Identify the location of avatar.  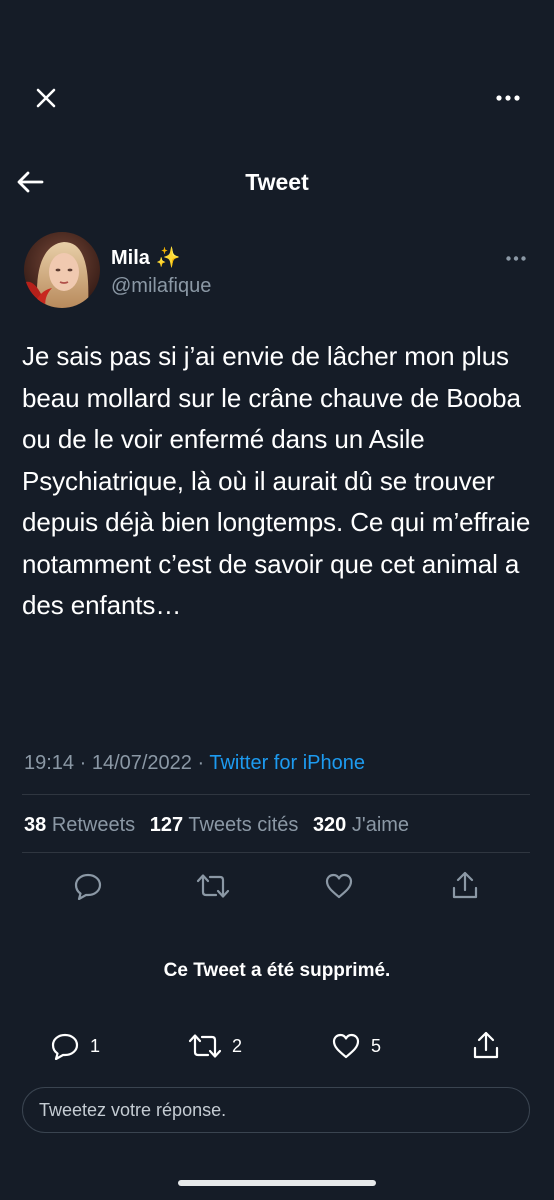
(62, 270).